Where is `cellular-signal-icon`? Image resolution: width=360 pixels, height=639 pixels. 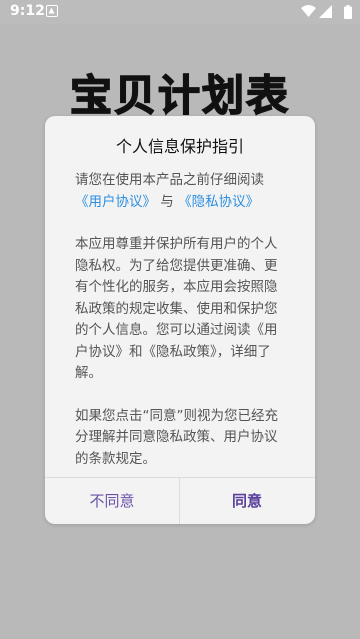
cellular-signal-icon is located at coordinates (325, 11).